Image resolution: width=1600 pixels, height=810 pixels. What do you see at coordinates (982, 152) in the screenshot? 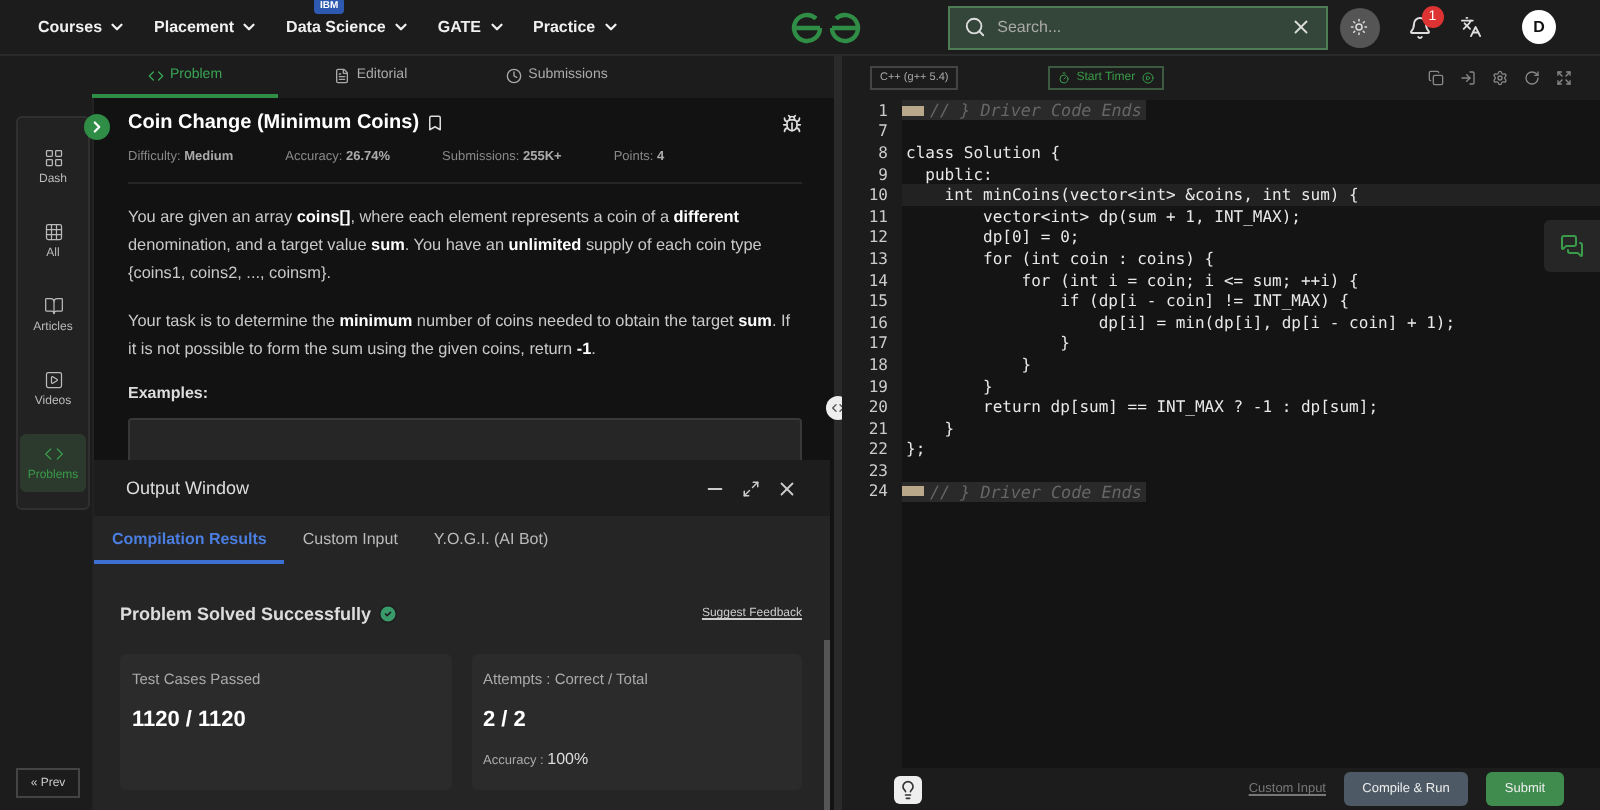
I see `code-line: class Solution {` at bounding box center [982, 152].